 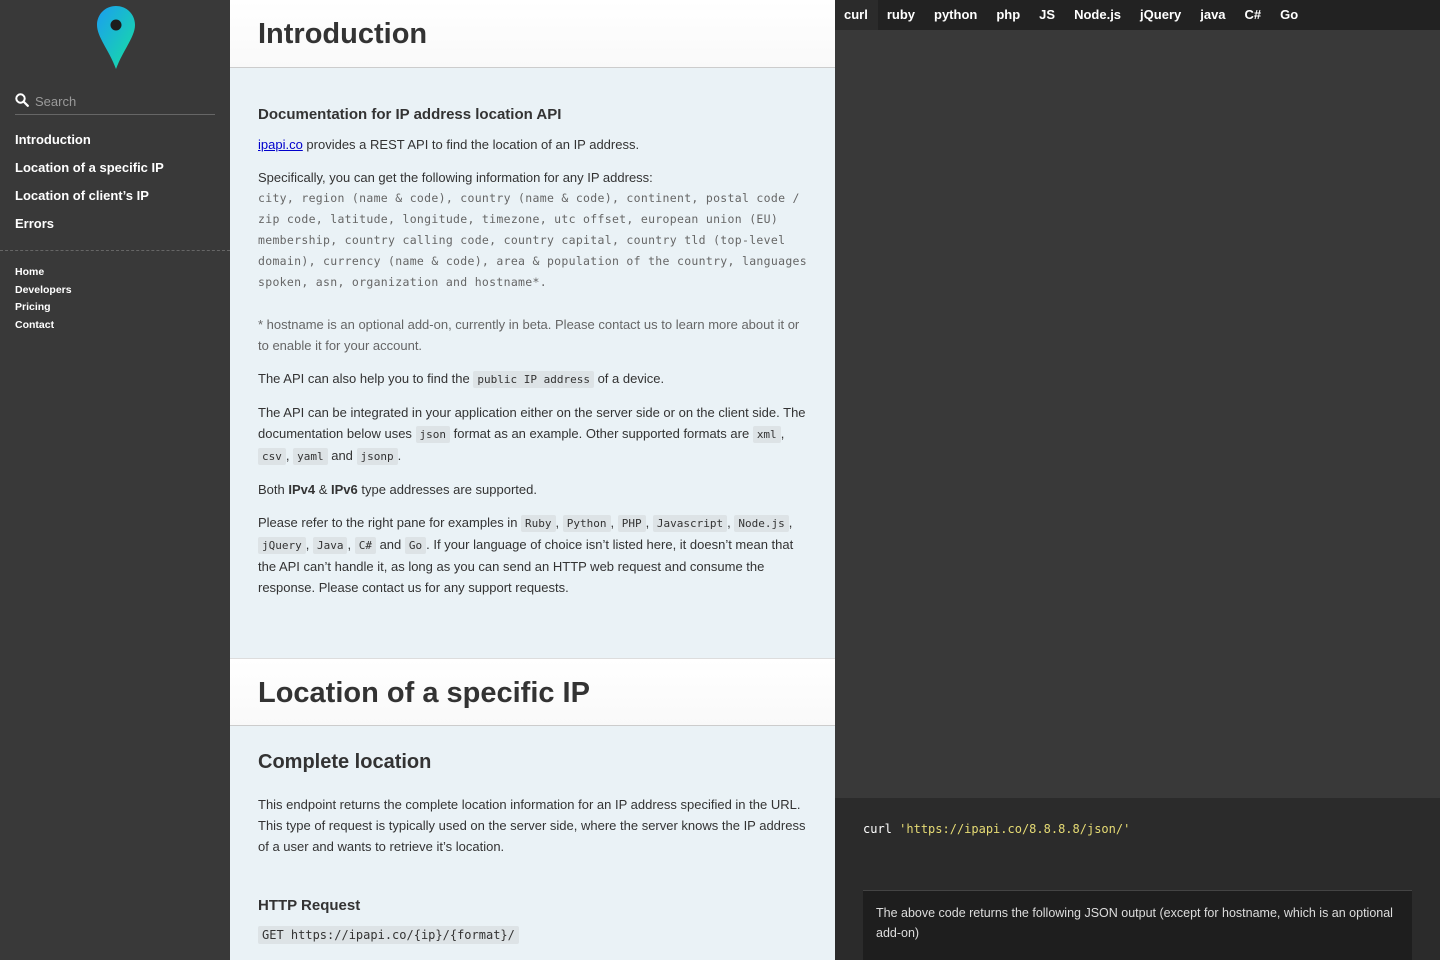 I want to click on toc-footer: Home Developers Pricing Contact, so click(x=43, y=299).